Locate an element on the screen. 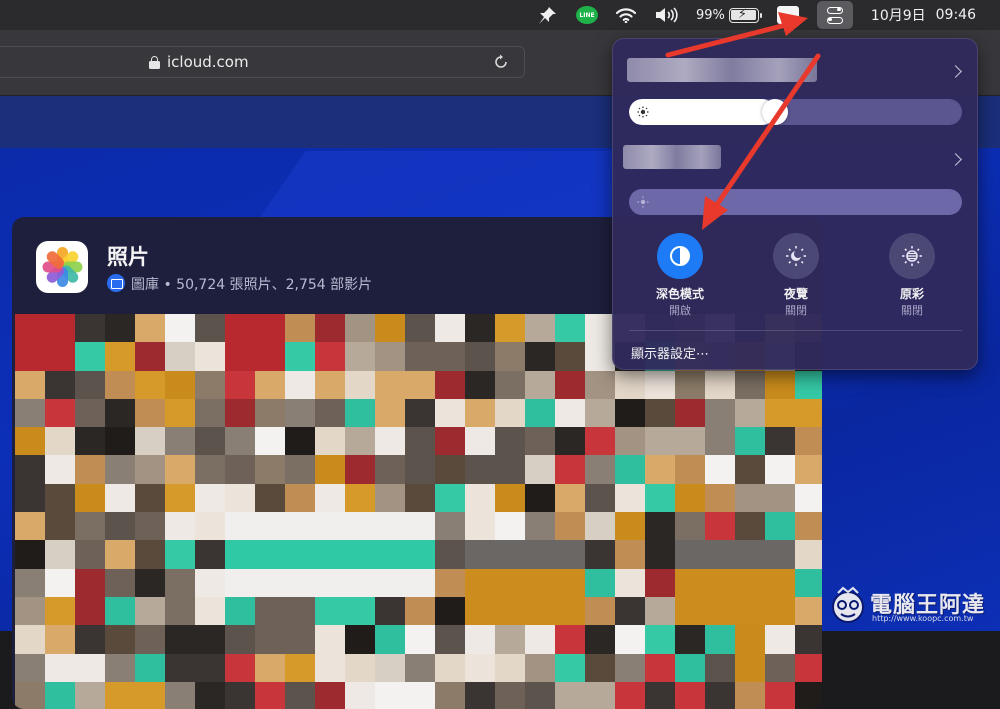 This screenshot has height=709, width=1000. brightness-slider-knob is located at coordinates (775, 112).